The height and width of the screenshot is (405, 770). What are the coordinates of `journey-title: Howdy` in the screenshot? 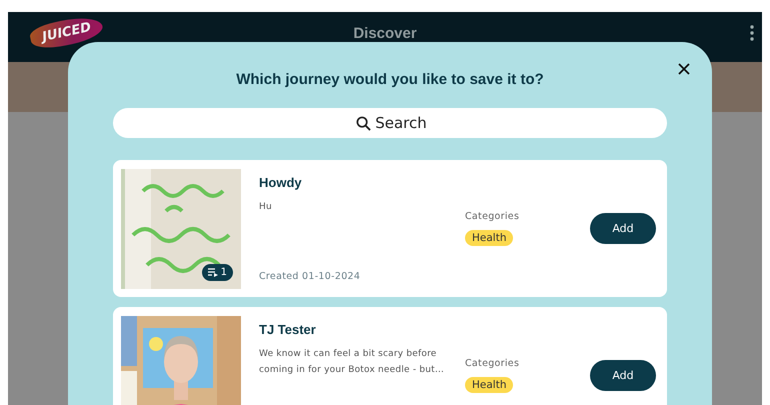 It's located at (281, 182).